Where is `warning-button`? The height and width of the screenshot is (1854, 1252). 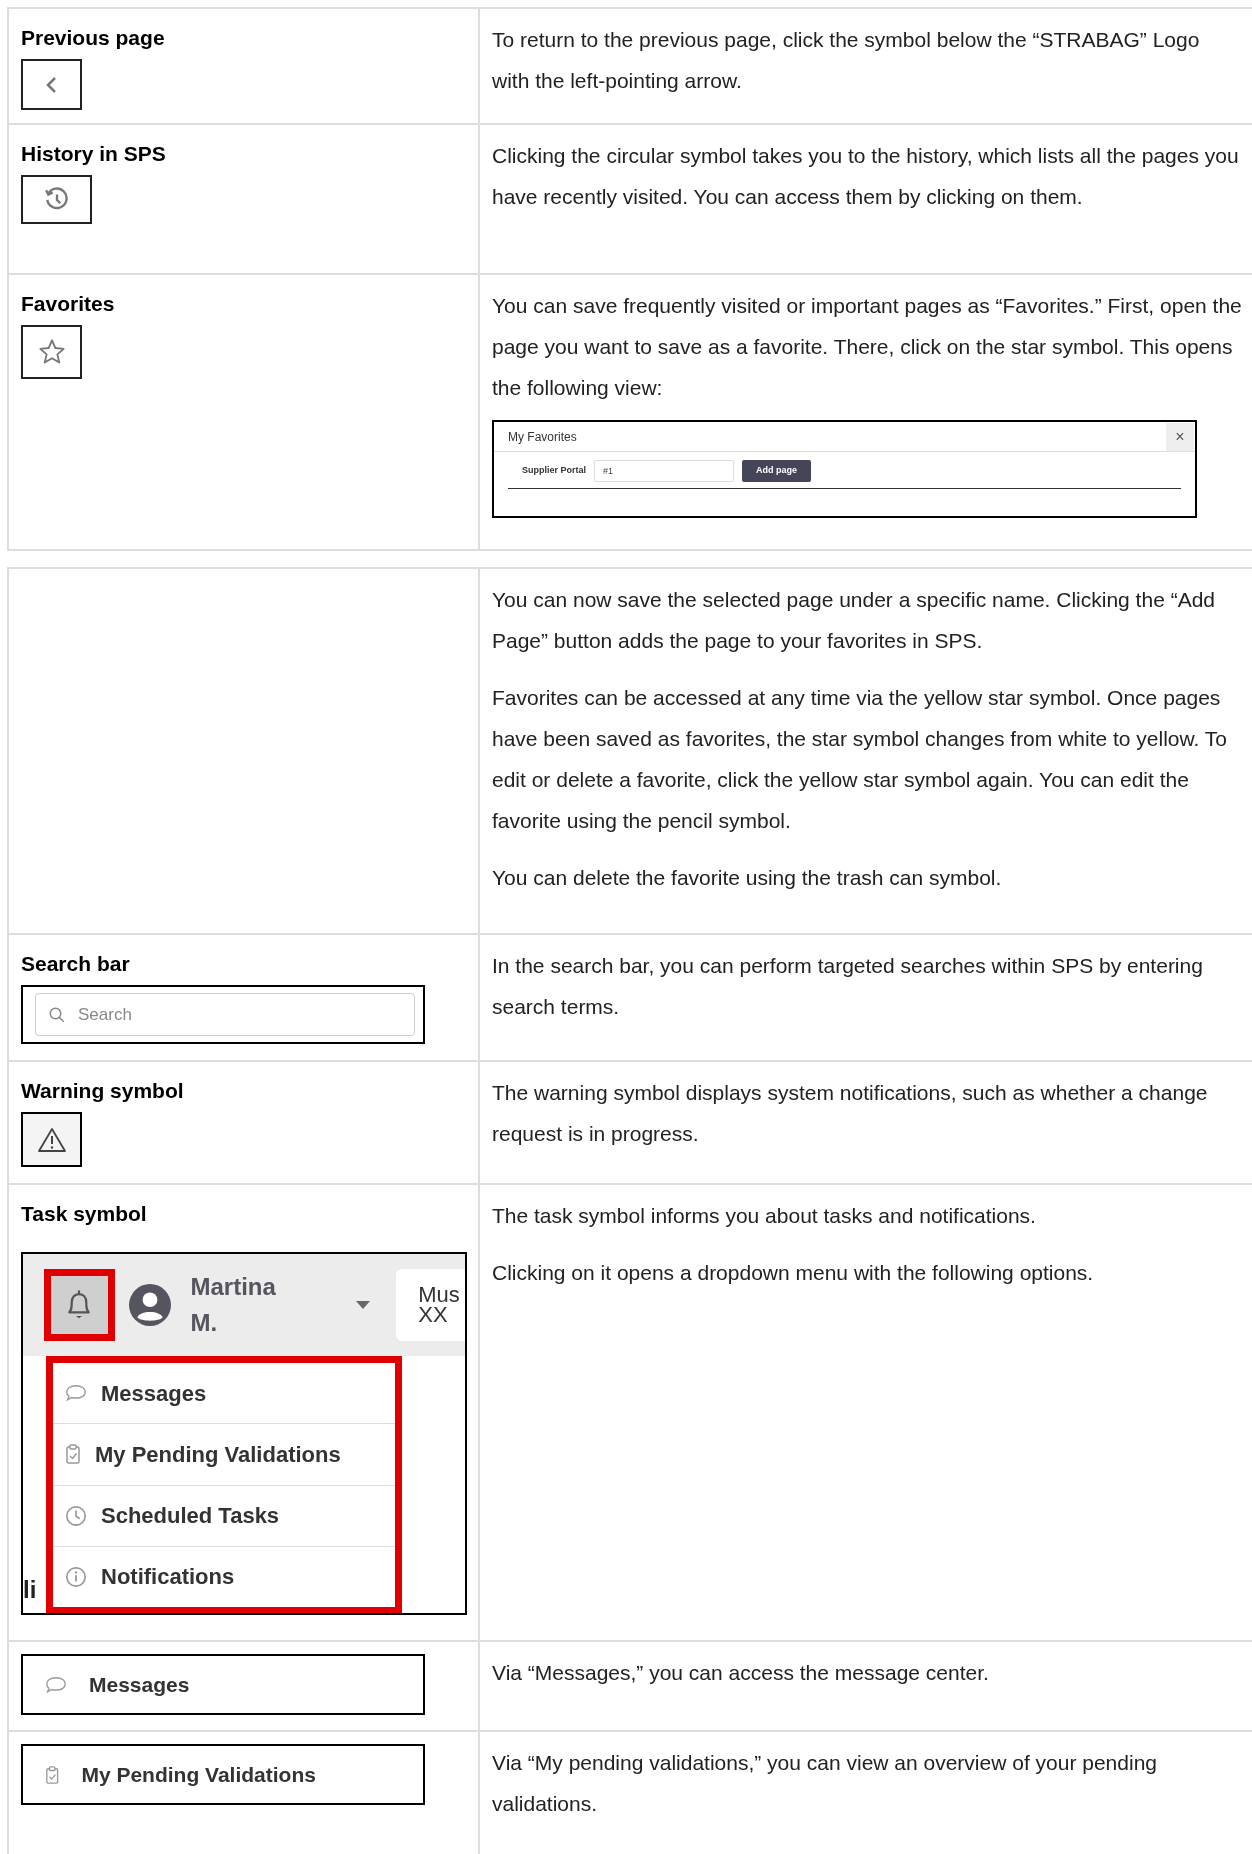
warning-button is located at coordinates (51, 1139).